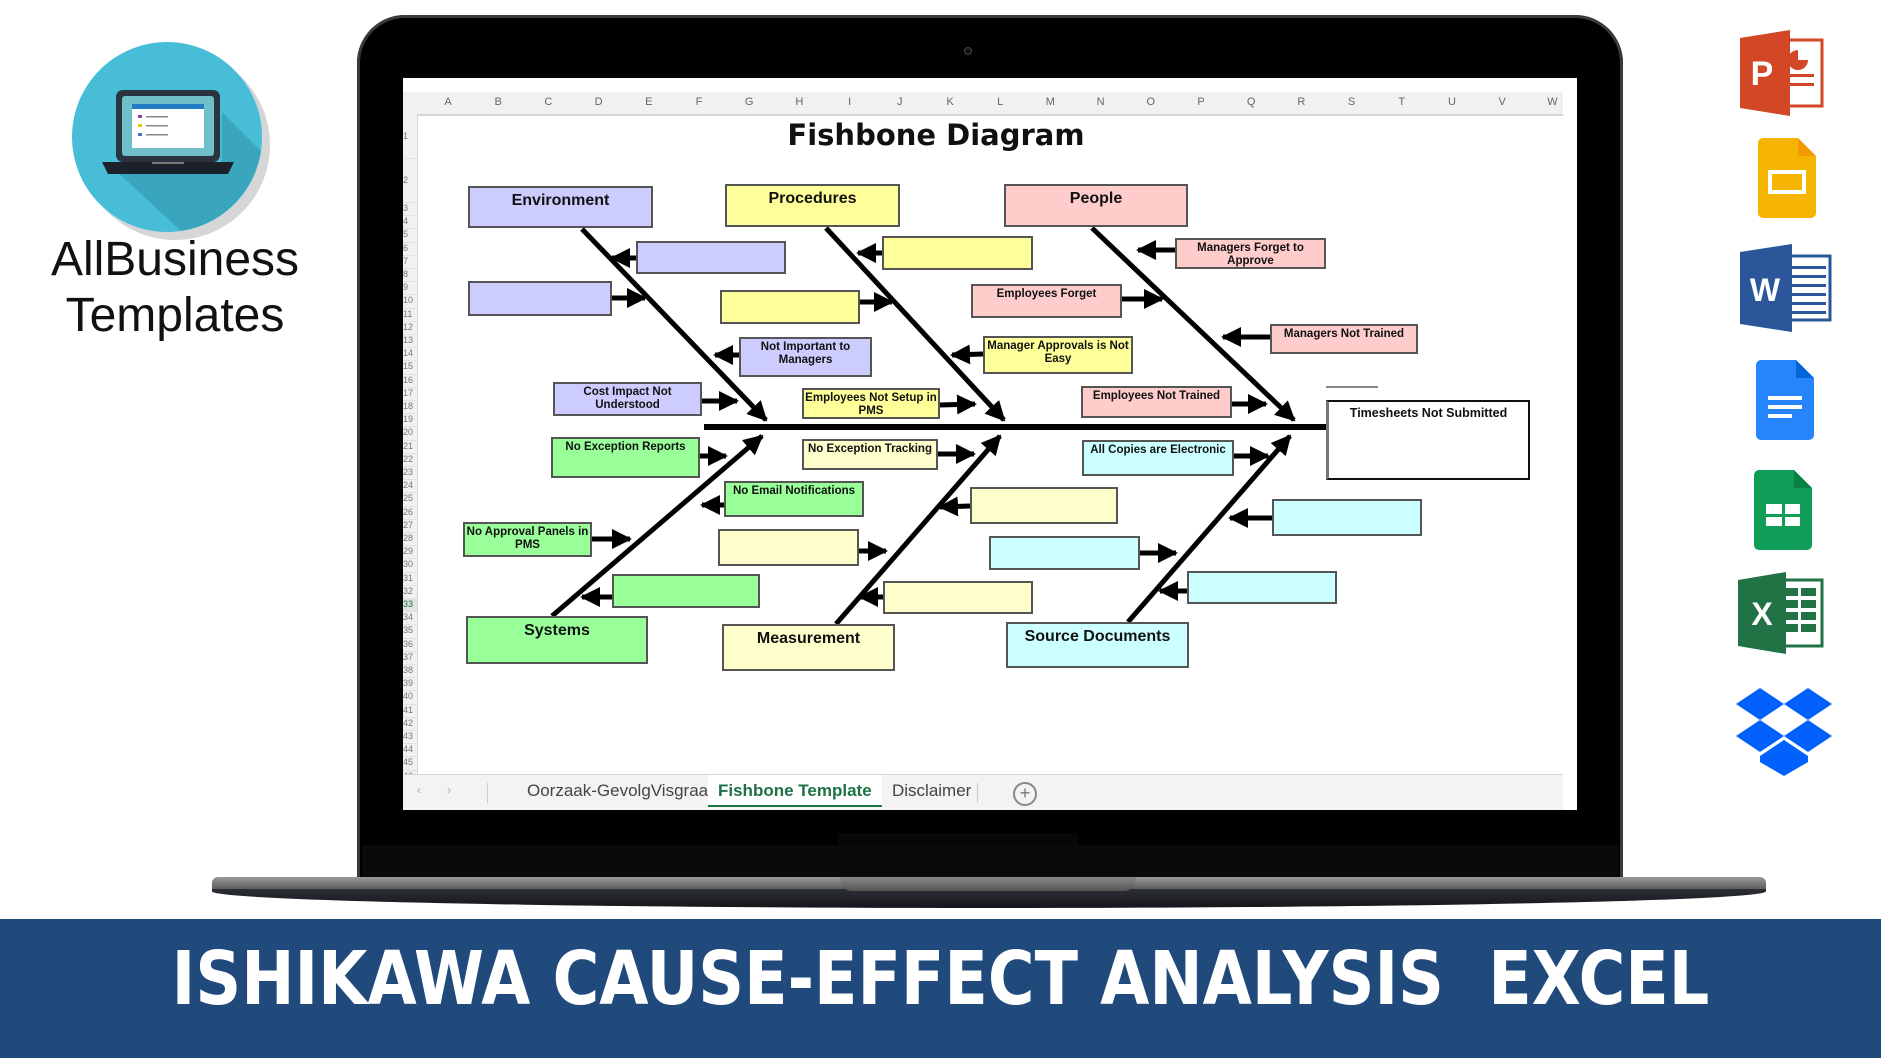 This screenshot has height=1058, width=1881. What do you see at coordinates (1097, 645) in the screenshot?
I see `category-source-documents: Source Documents` at bounding box center [1097, 645].